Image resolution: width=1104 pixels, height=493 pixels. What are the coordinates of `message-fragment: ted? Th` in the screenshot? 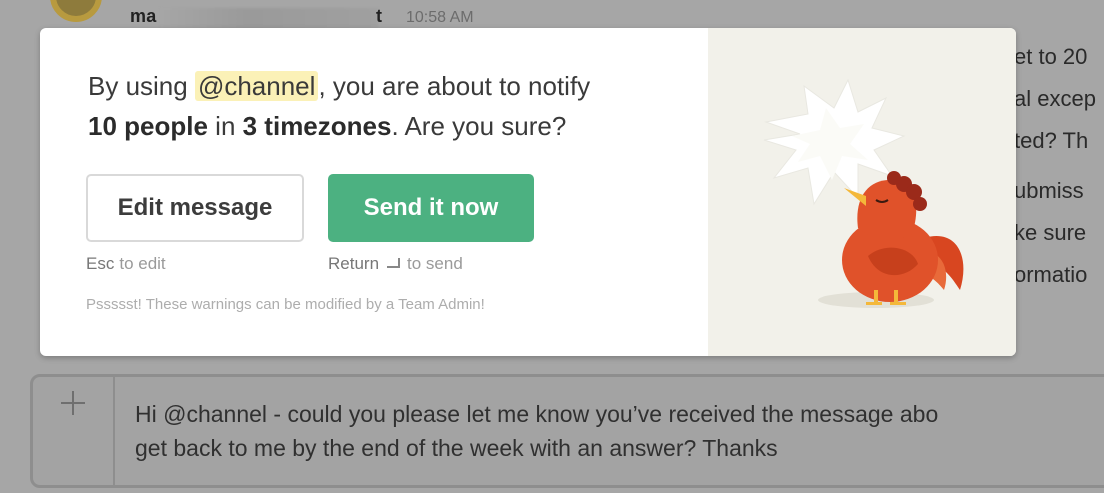 It's located at (1051, 140).